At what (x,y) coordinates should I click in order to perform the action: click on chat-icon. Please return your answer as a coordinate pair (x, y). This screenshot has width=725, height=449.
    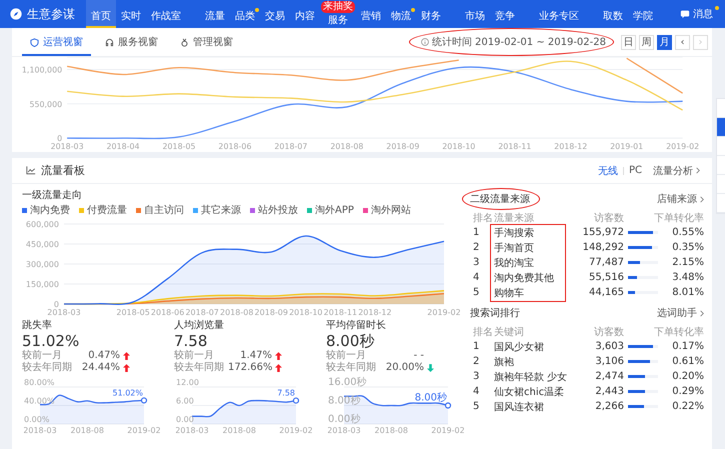
    Looking at the image, I should click on (685, 14).